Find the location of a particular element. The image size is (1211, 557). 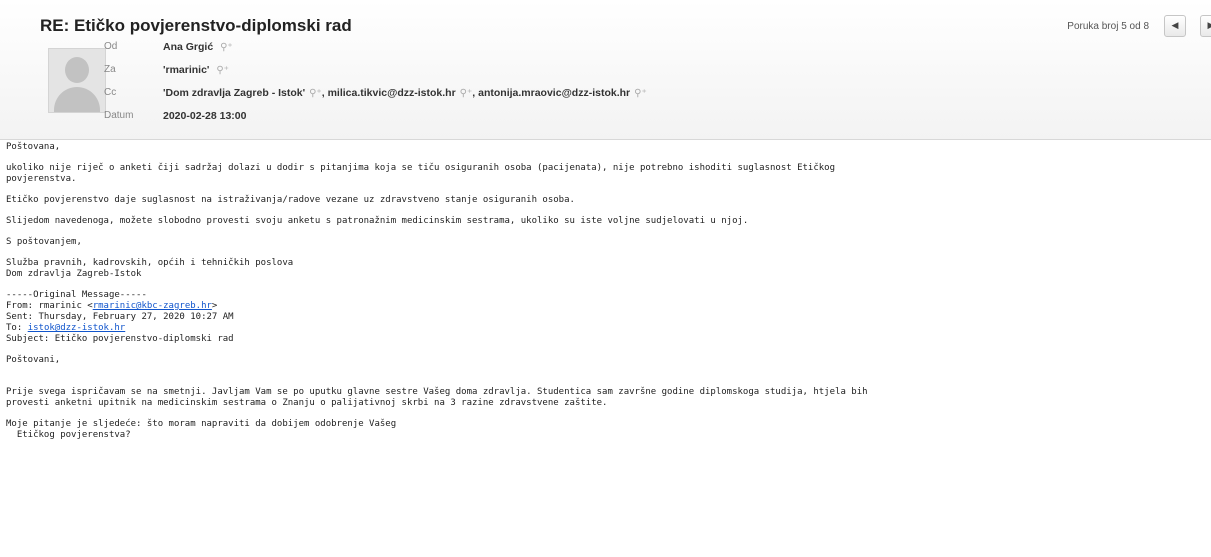

from-label: Od is located at coordinates (111, 46).